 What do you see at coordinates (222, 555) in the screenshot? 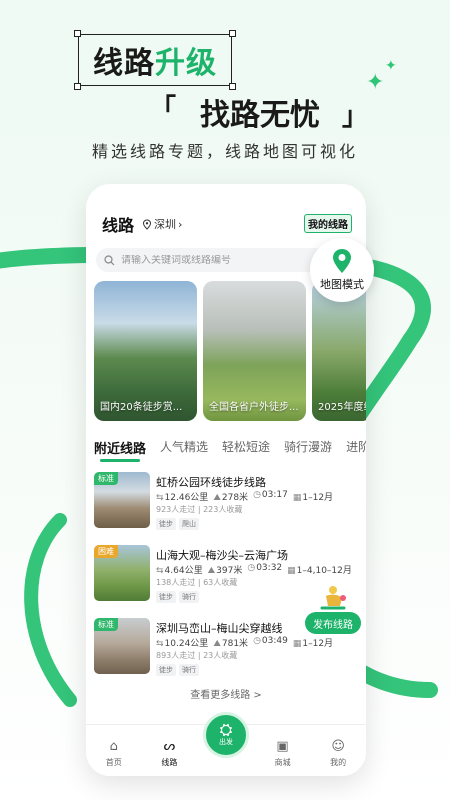
I see `route-name: 山海大观–梅沙尖–云海广场` at bounding box center [222, 555].